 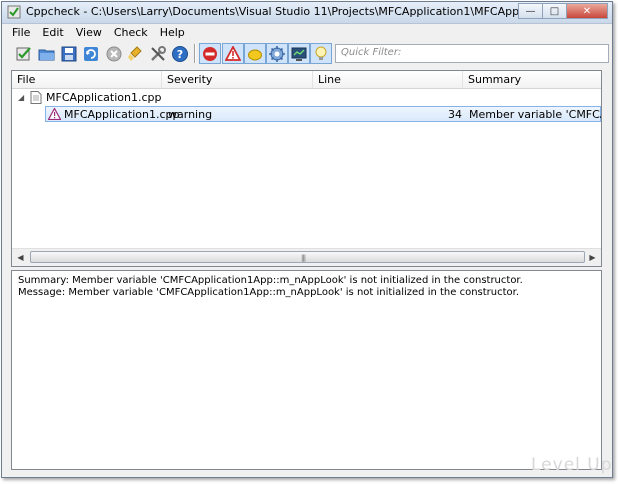 What do you see at coordinates (158, 53) in the screenshot?
I see `settings-icon` at bounding box center [158, 53].